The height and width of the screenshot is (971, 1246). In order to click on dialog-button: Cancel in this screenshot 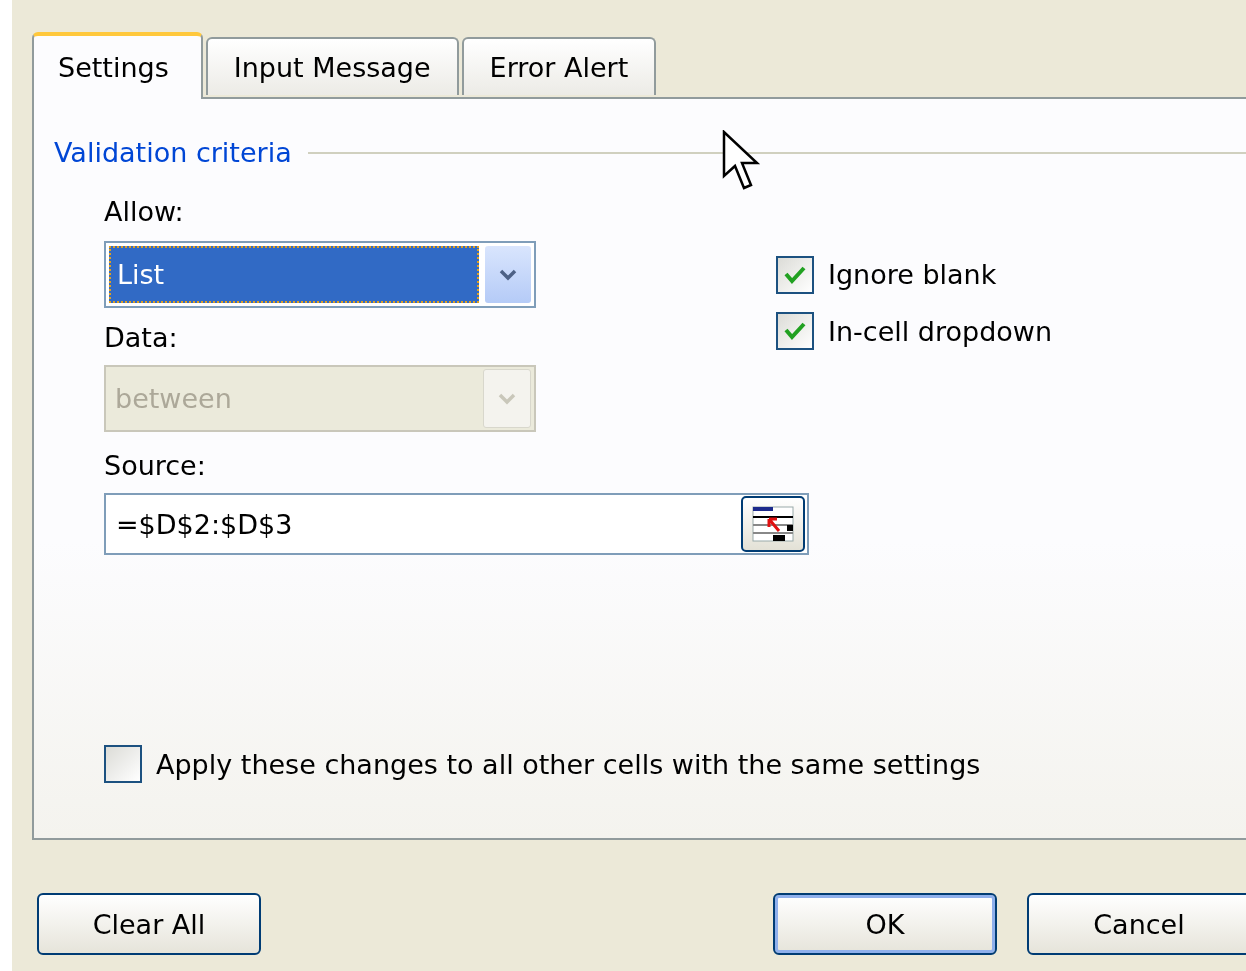, I will do `click(1136, 924)`.